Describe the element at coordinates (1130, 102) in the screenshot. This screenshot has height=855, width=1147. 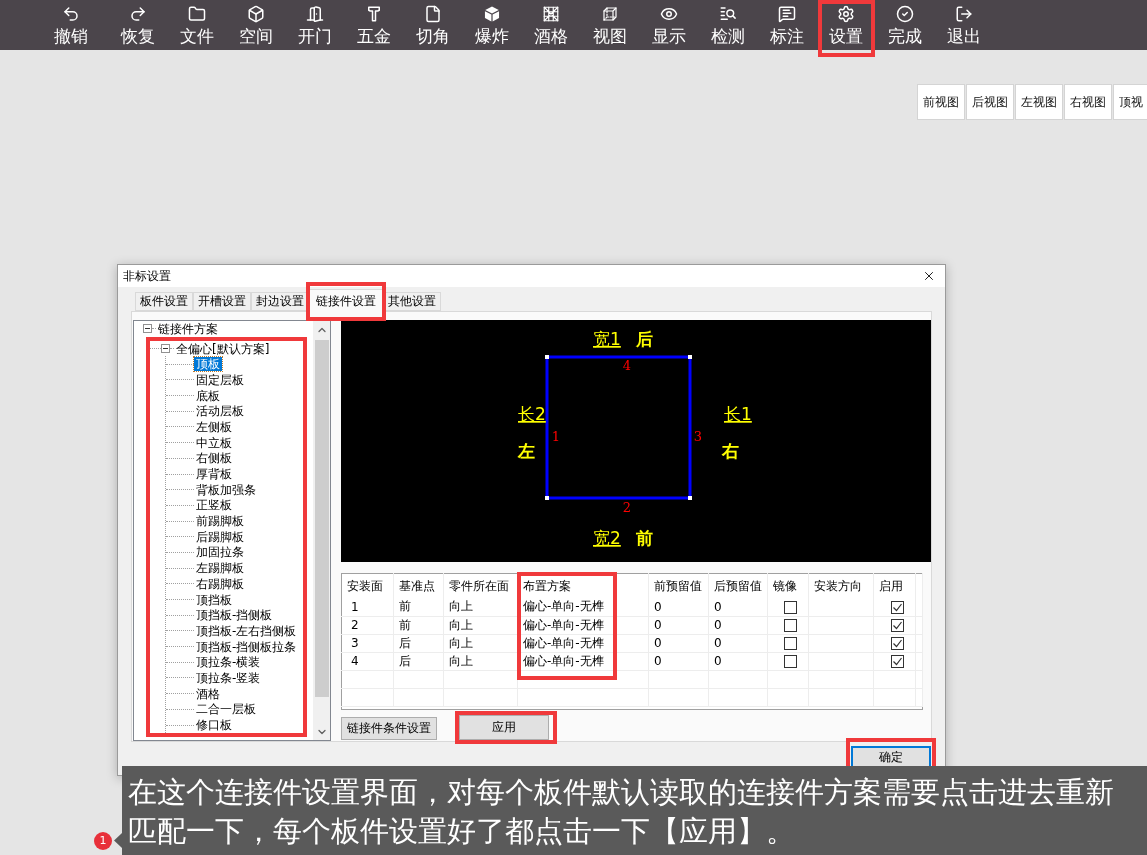
I see `view-button: 顶视` at that location.